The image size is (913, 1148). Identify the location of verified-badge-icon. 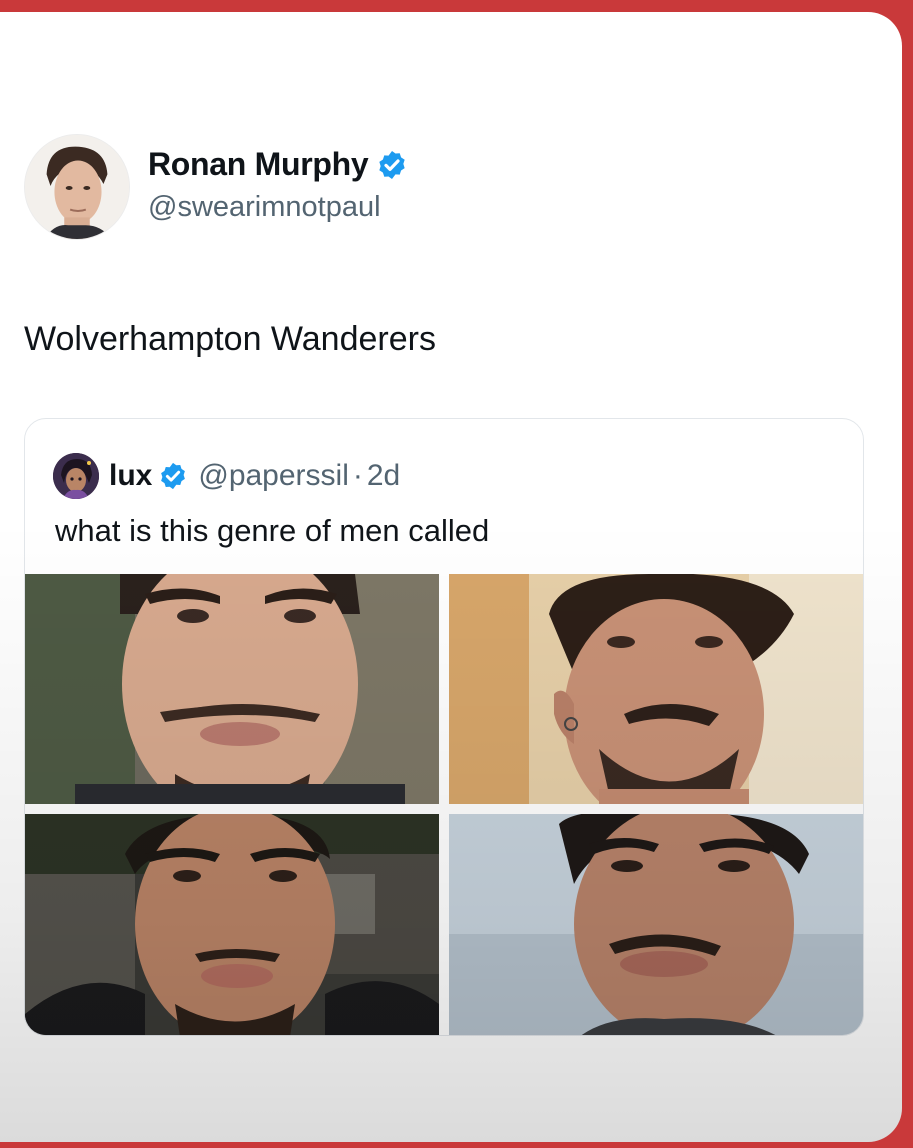
(392, 165).